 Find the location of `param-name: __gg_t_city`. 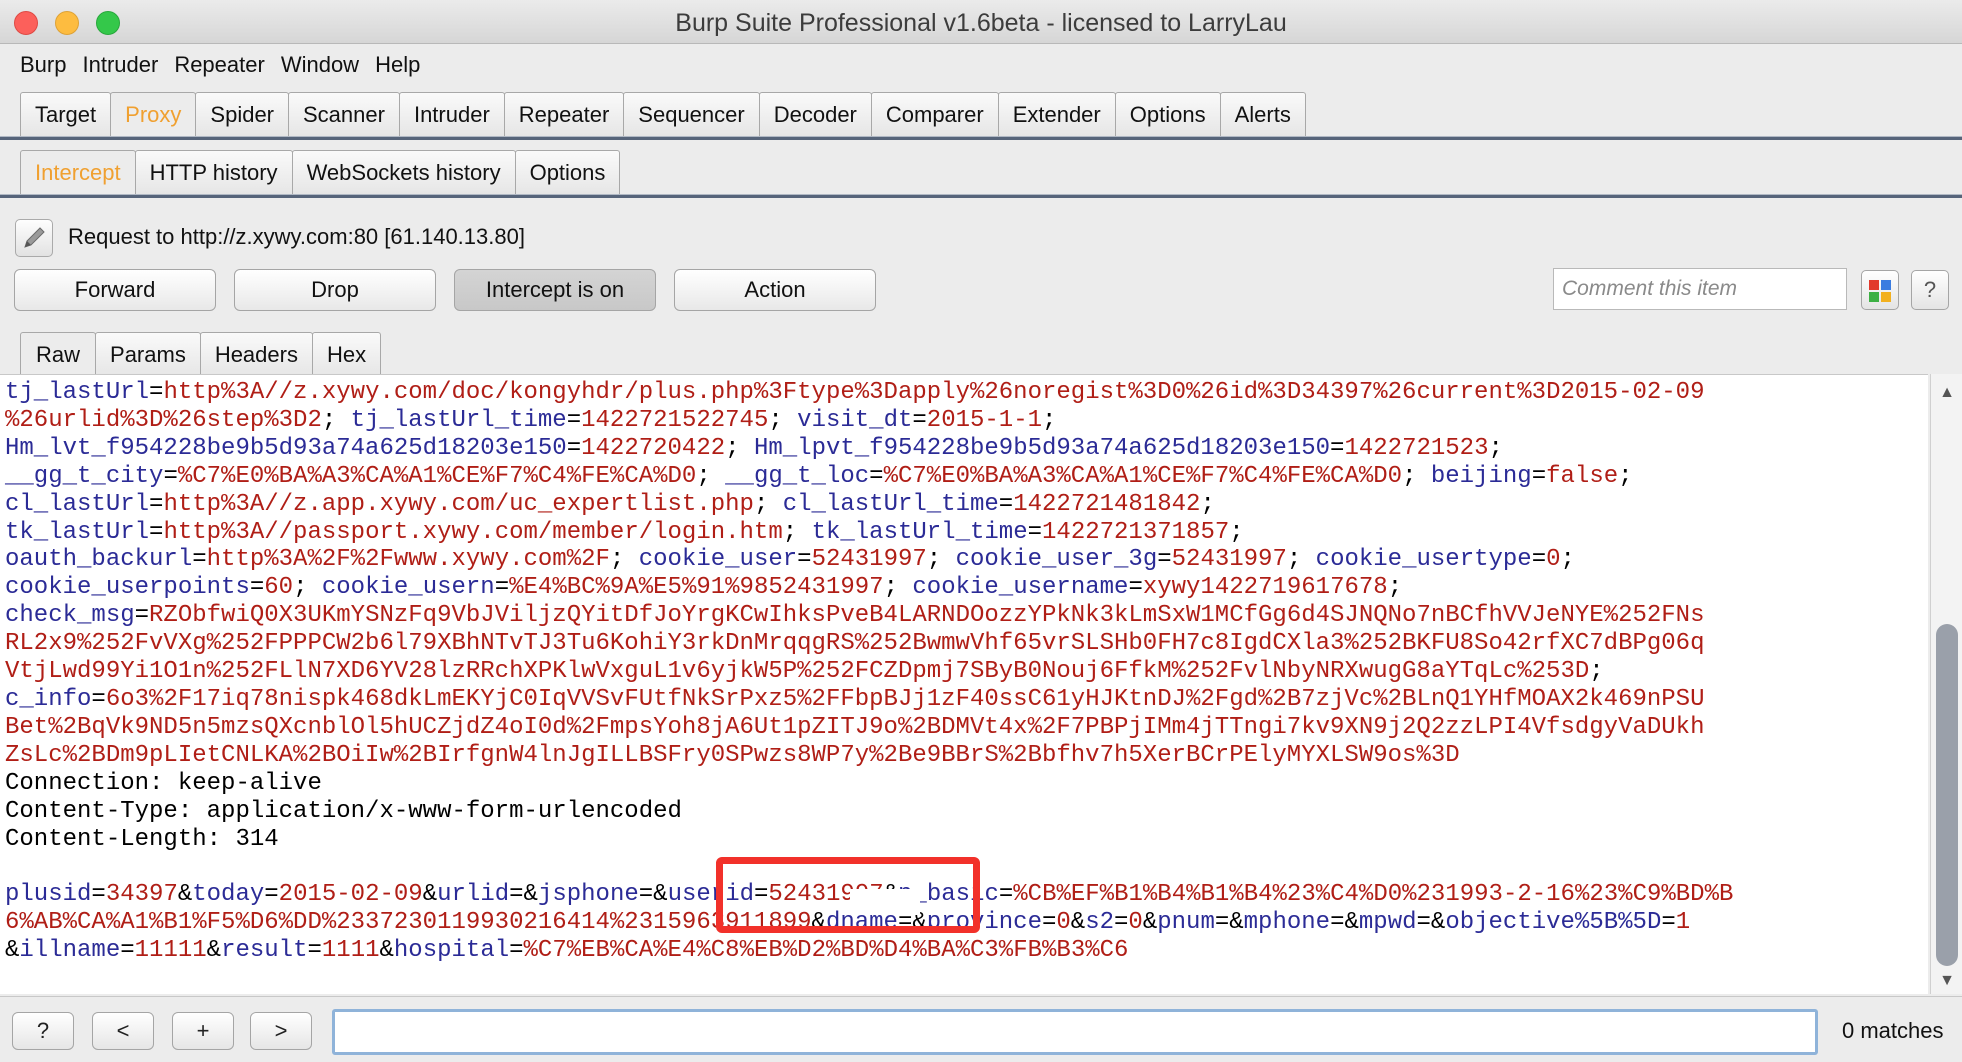

param-name: __gg_t_city is located at coordinates (84, 476).